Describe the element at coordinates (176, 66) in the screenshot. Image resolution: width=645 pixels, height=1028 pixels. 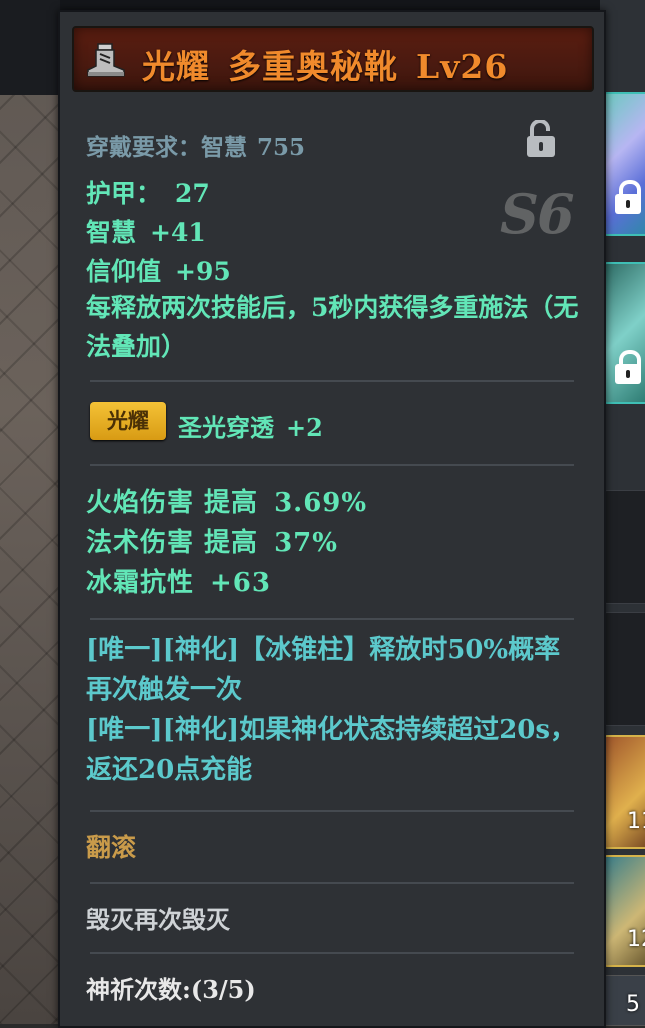
I see `item-quality: 光耀` at that location.